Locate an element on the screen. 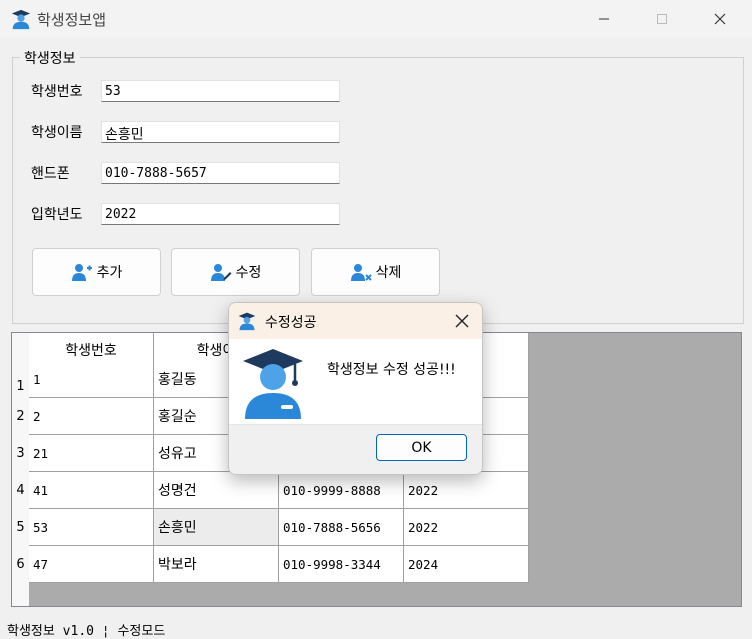 This screenshot has height=639, width=752. delete-button: 삭제 is located at coordinates (375, 272).